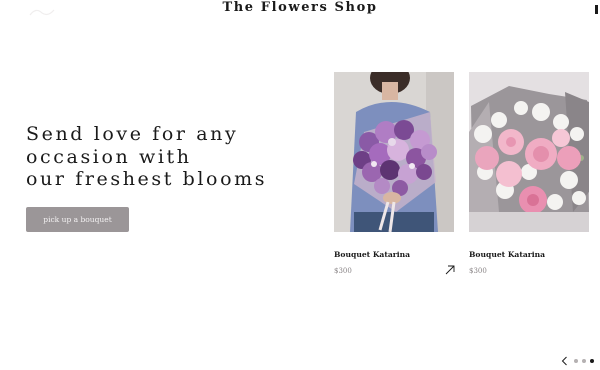 This screenshot has height=370, width=600. Describe the element at coordinates (132, 134) in the screenshot. I see `hero-line-1: Send love for any` at that location.